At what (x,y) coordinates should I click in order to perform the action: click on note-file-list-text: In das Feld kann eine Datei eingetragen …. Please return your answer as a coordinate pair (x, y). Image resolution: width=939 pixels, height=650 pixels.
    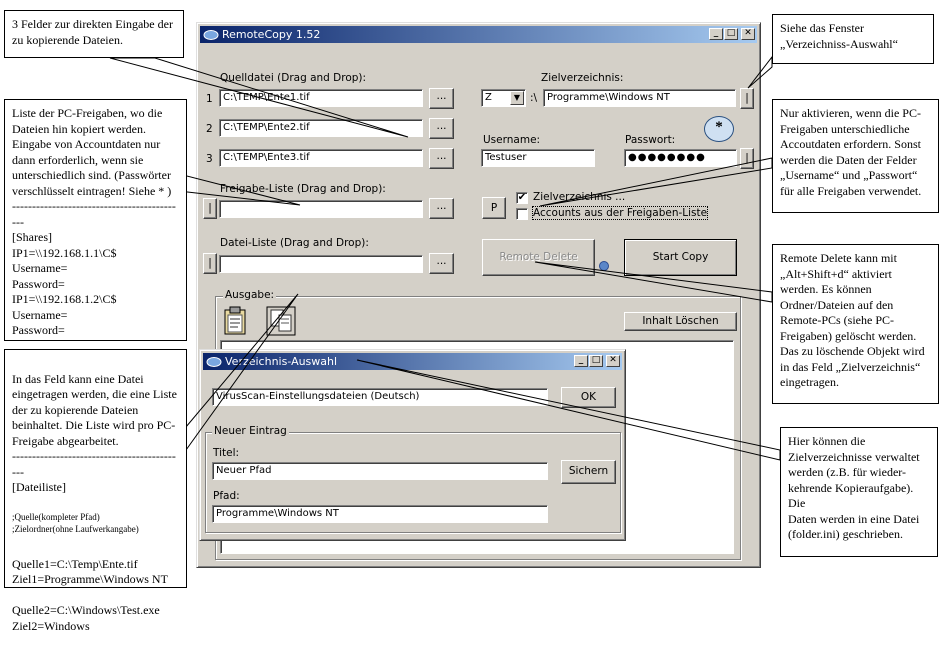
    Looking at the image, I should click on (94, 433).